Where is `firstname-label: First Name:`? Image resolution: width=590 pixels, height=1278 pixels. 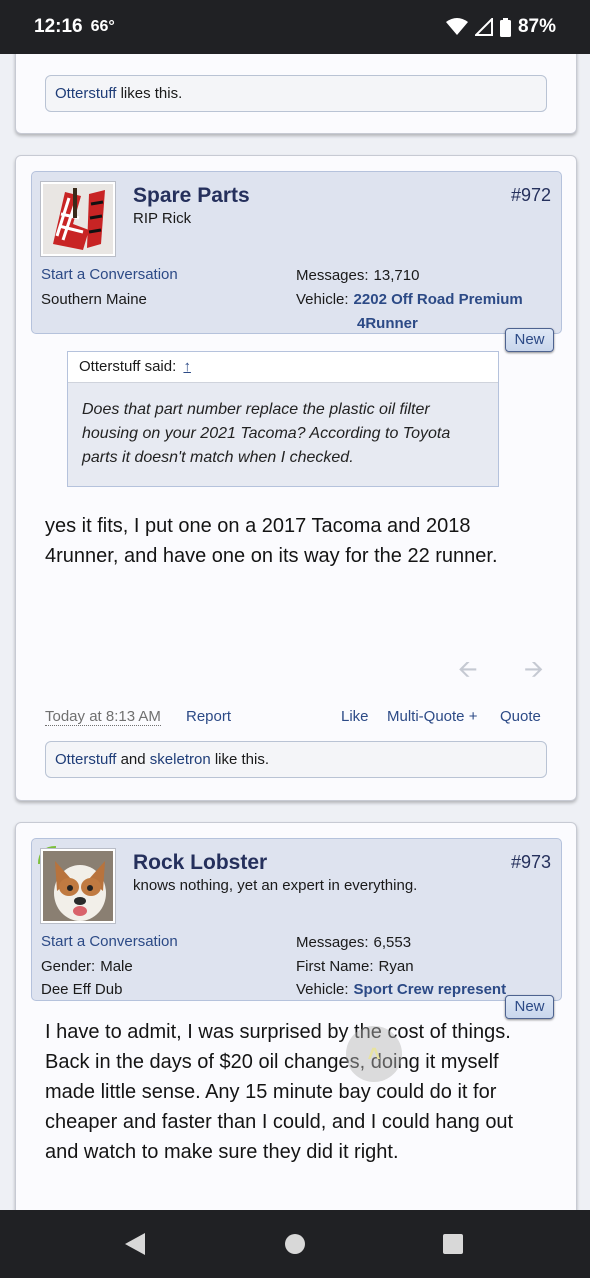 firstname-label: First Name: is located at coordinates (335, 966).